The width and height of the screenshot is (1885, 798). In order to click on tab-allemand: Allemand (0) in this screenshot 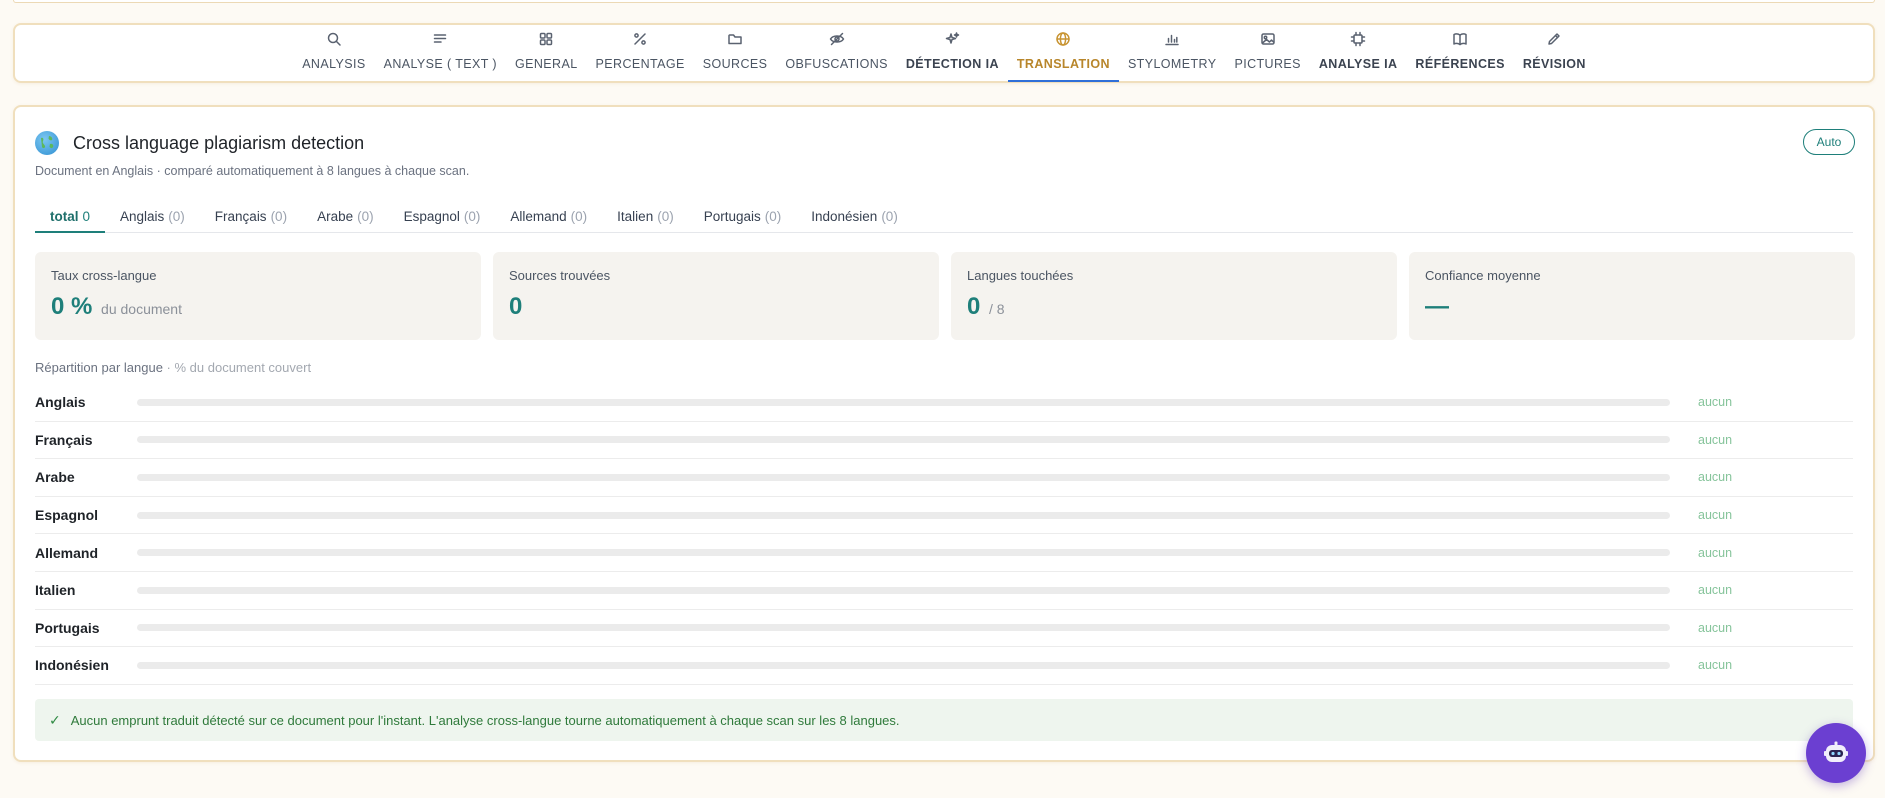, I will do `click(548, 215)`.